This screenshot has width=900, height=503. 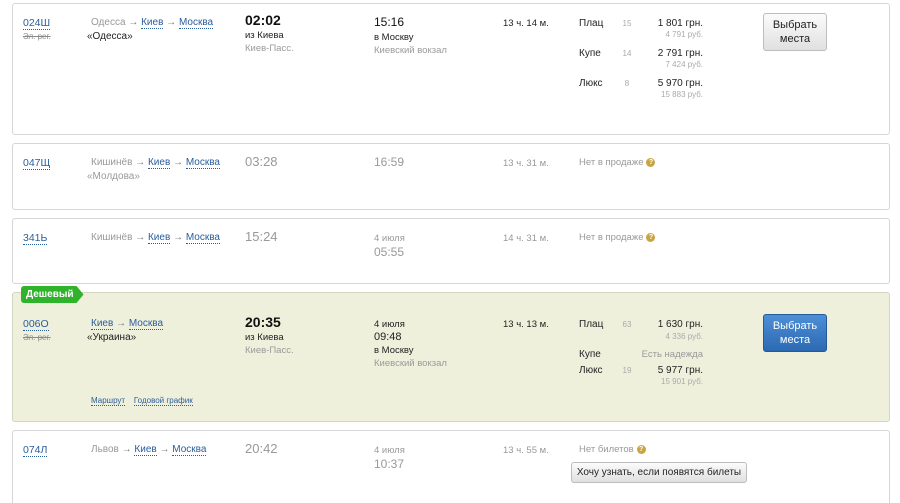 I want to click on price-rub: 15 901 руб., so click(x=682, y=381).